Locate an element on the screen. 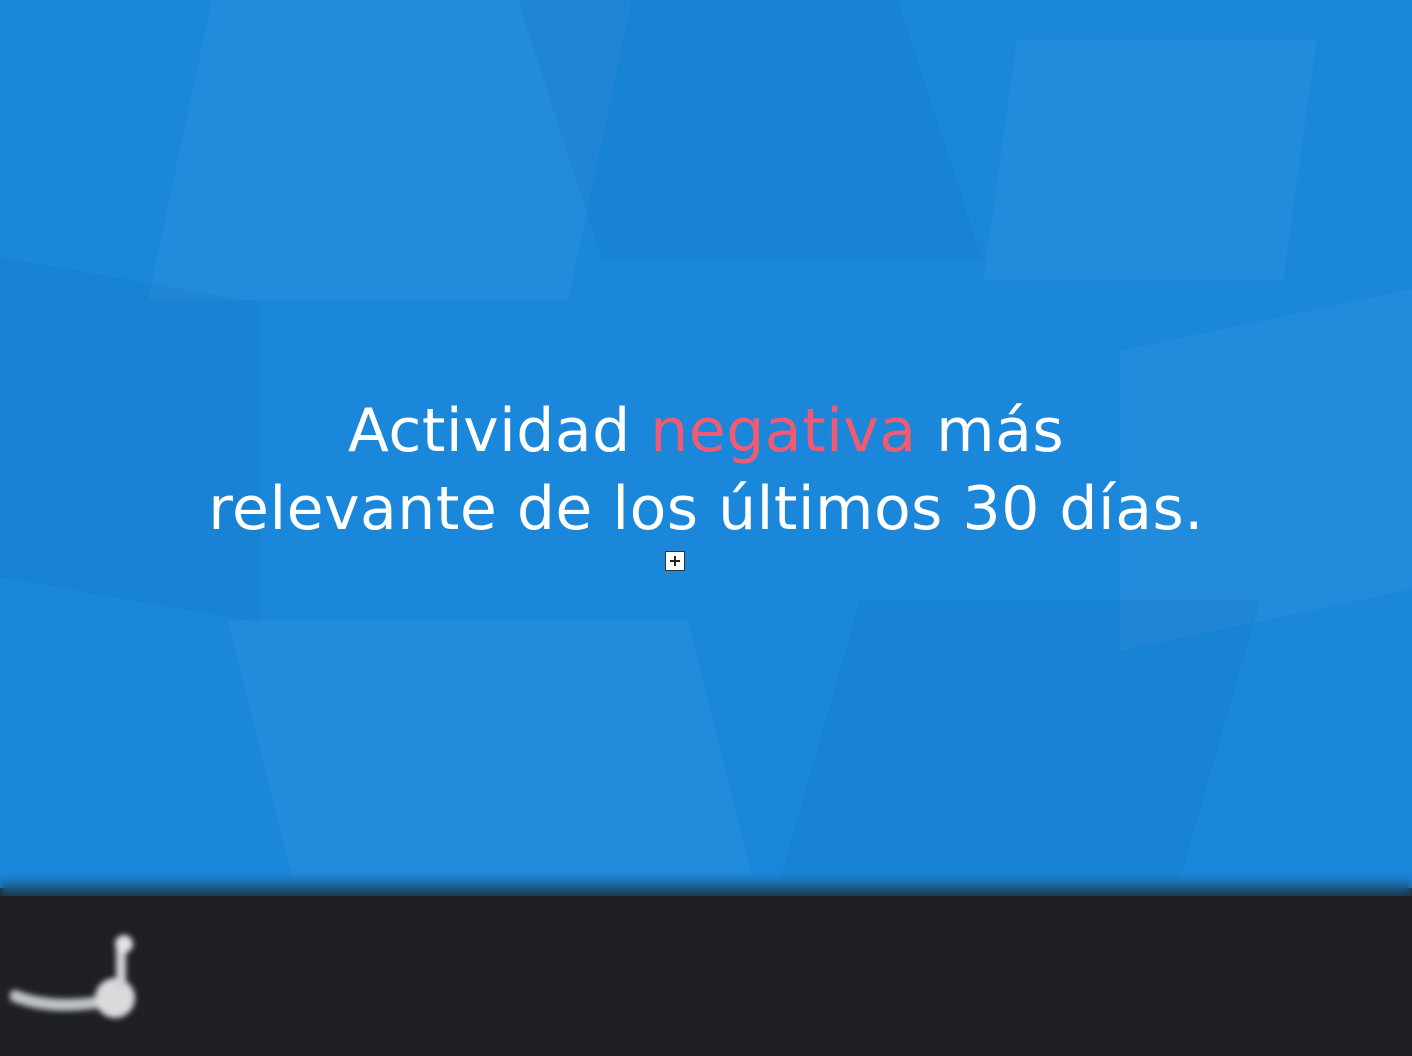 The image size is (1412, 1056). headline-line-2: relevante de los últimos 30 días. is located at coordinates (706, 509).